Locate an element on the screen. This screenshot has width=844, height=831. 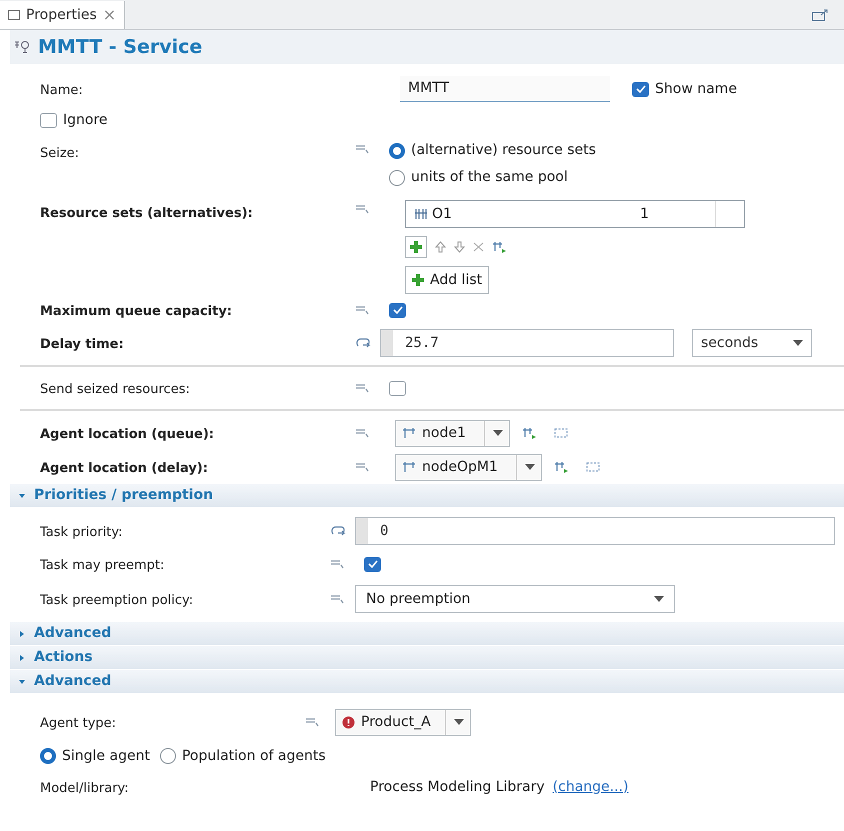
resource-count: 1 is located at coordinates (676, 214).